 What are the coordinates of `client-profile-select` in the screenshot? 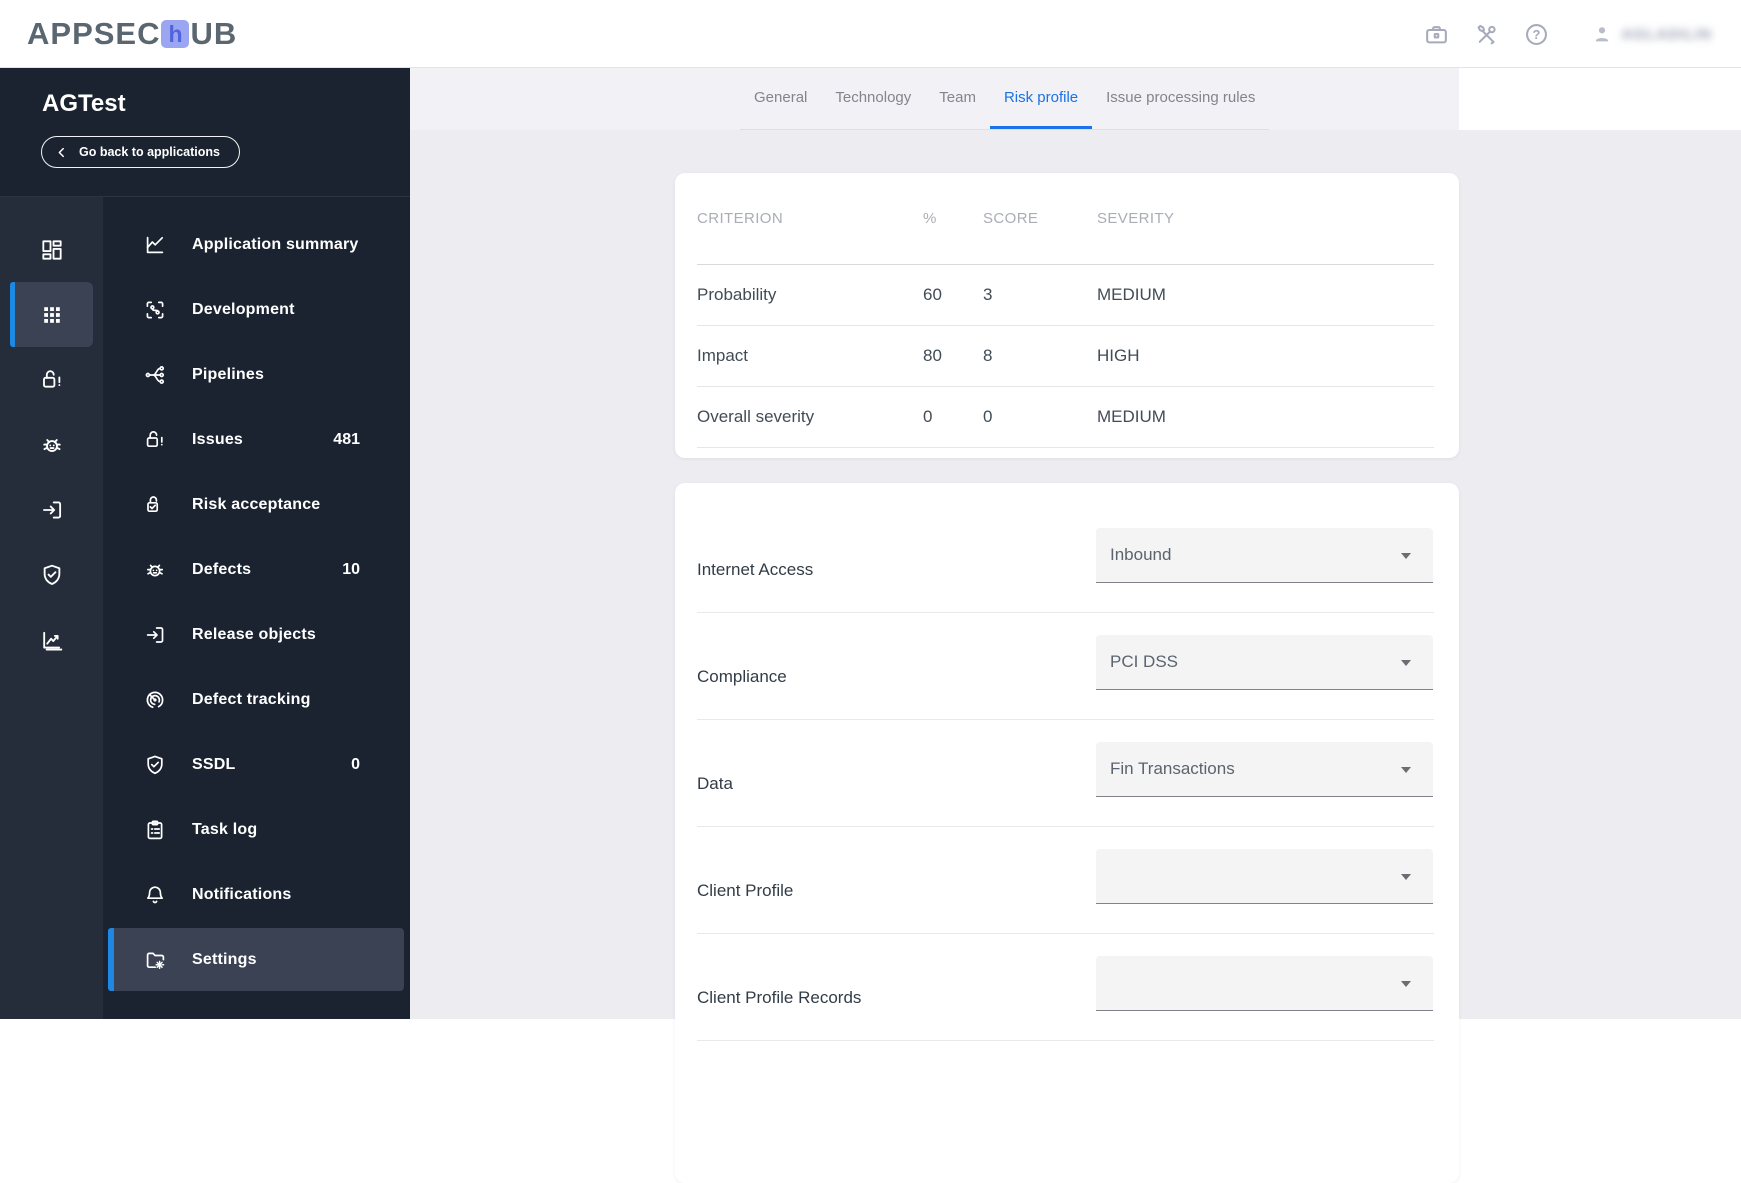 It's located at (1264, 876).